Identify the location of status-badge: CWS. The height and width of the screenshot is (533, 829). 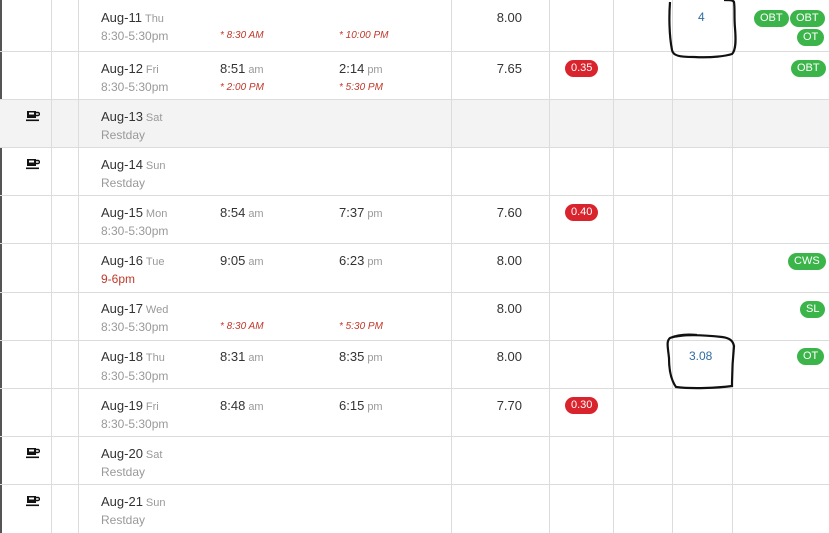
(807, 261).